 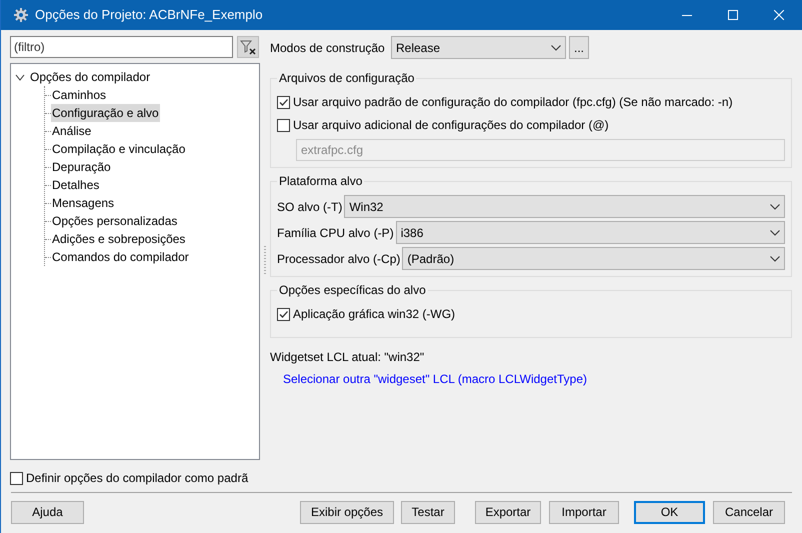 I want to click on dialog-button: Exibir opções, so click(x=347, y=512).